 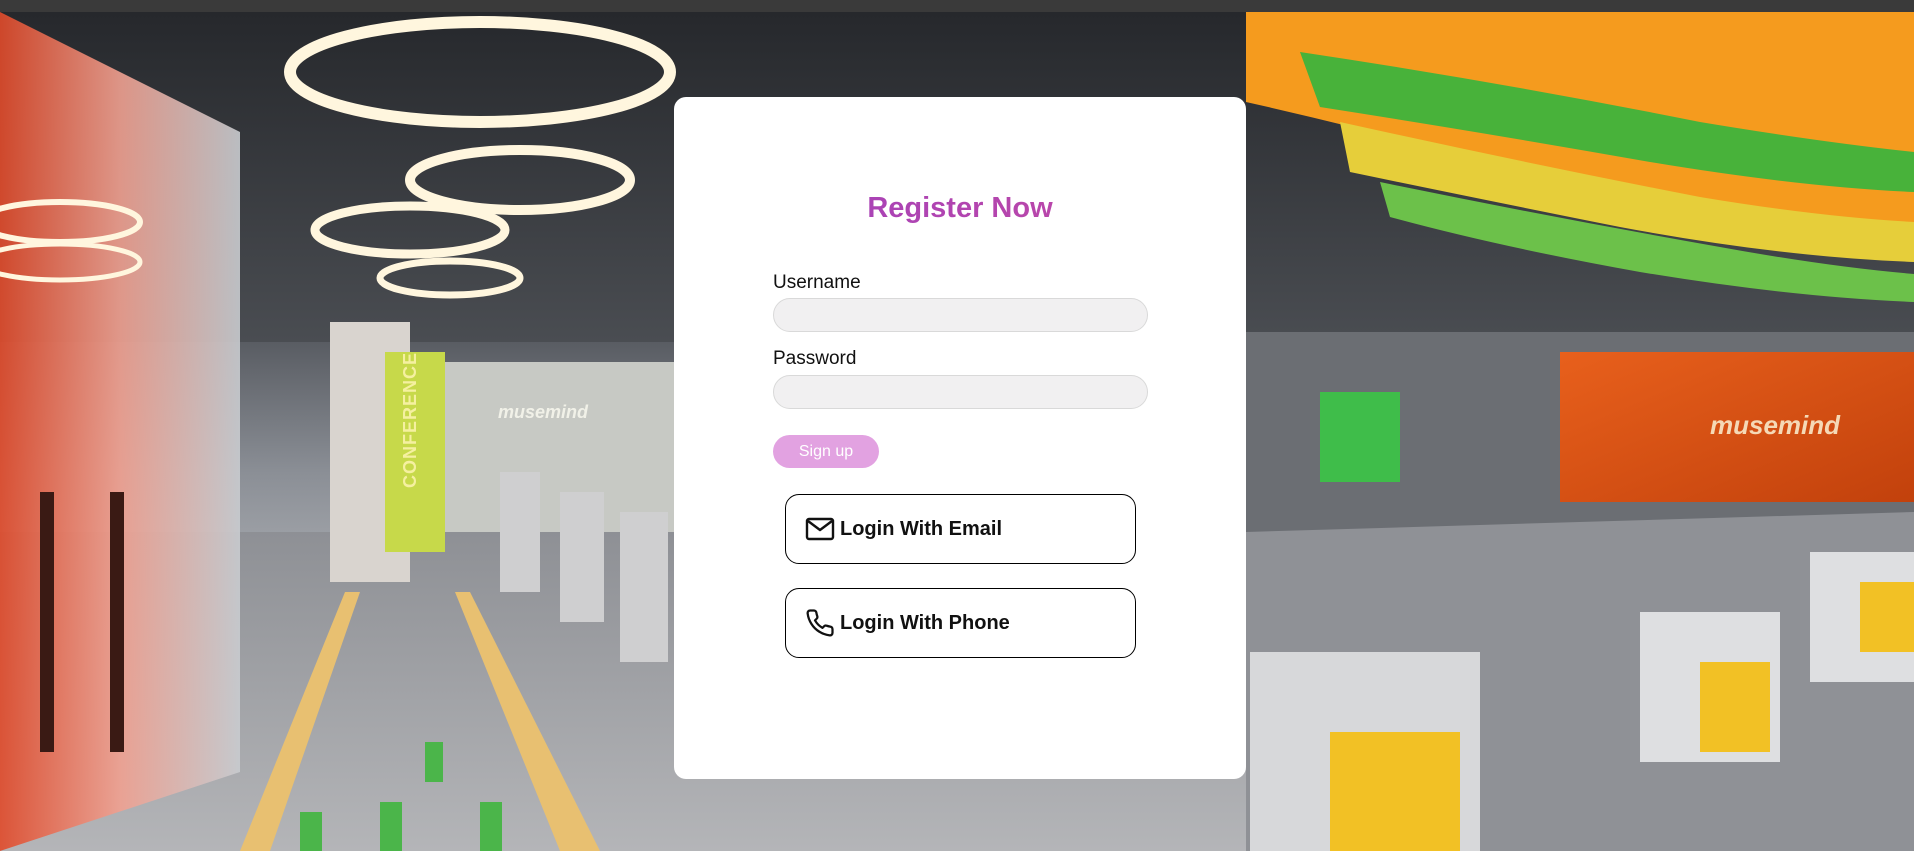 What do you see at coordinates (820, 623) in the screenshot?
I see `phone-icon` at bounding box center [820, 623].